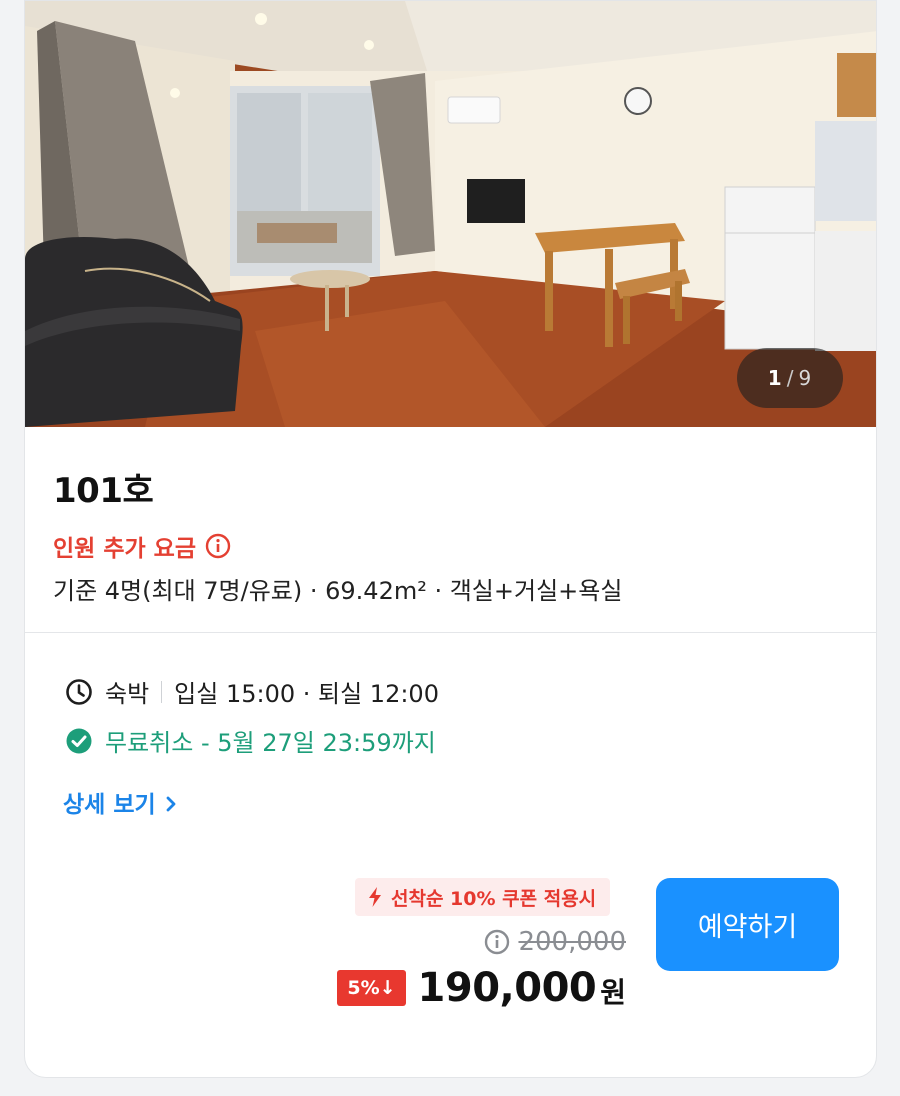  I want to click on coupon-text: 선착순 10% 쿠폰 적용시, so click(494, 898).